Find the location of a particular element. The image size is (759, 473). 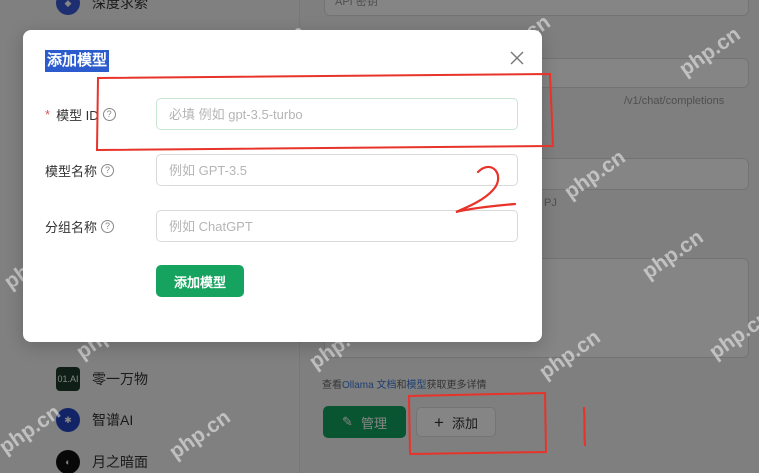

group-name-row: 分组名称 ? is located at coordinates (282, 226).